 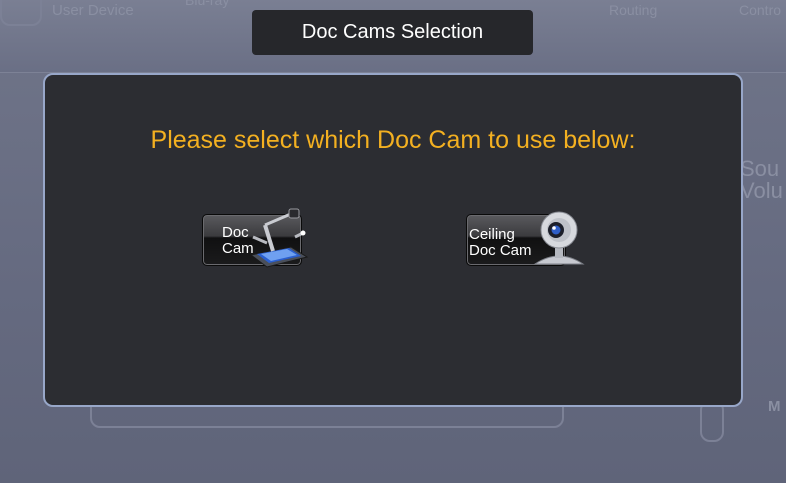 What do you see at coordinates (559, 238) in the screenshot?
I see `webcam-icon` at bounding box center [559, 238].